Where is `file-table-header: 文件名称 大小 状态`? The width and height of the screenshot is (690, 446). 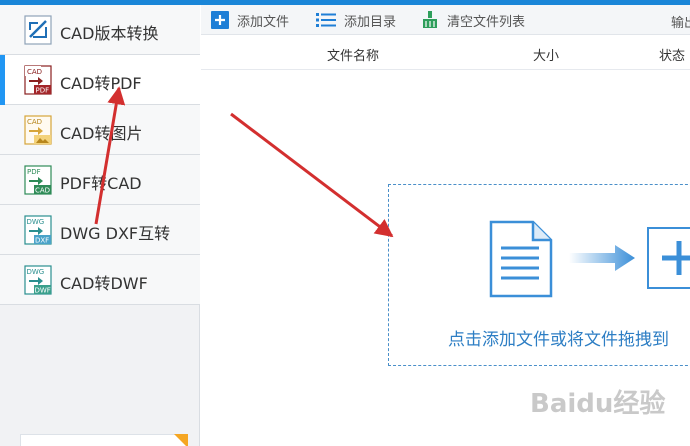 file-table-header: 文件名称 大小 状态 is located at coordinates (445, 53).